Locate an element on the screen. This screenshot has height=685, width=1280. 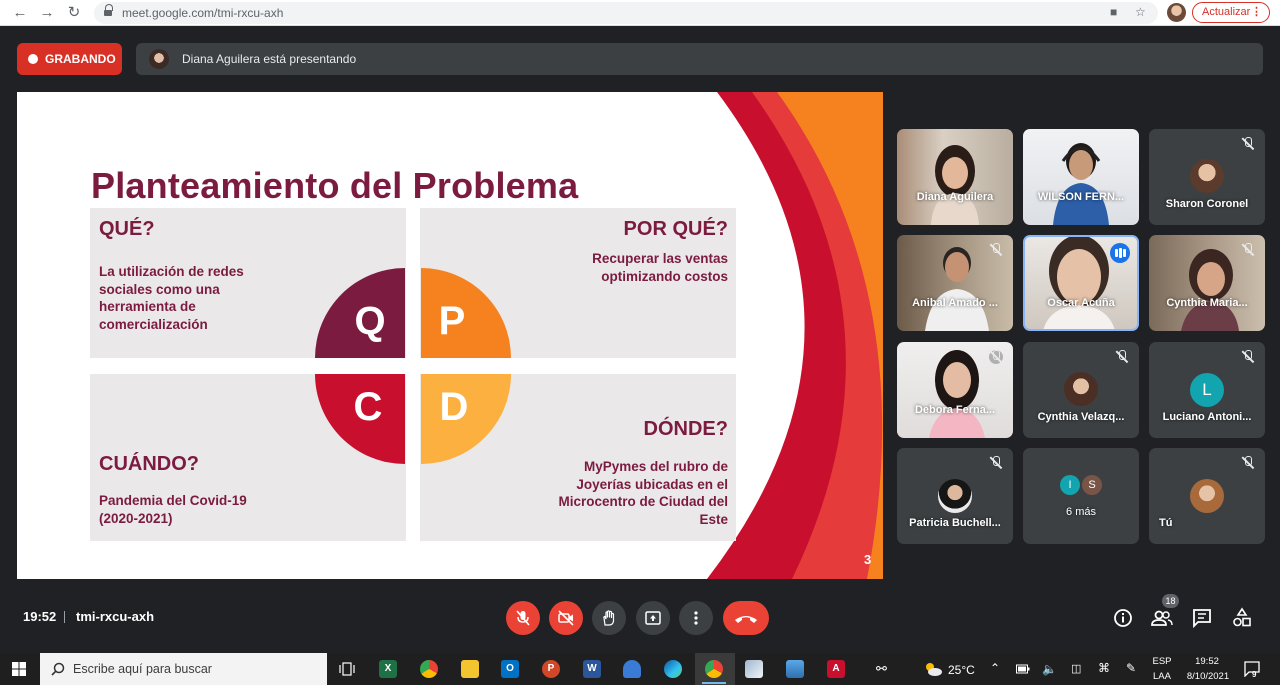
temperature: 25°C is located at coordinates (961, 670).